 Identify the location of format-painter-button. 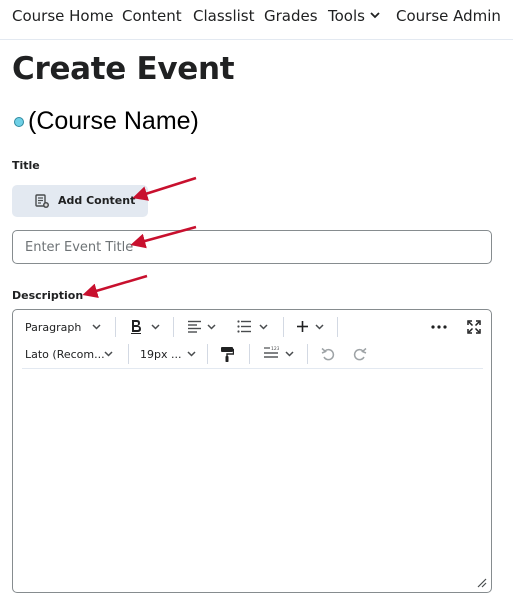
(227, 354).